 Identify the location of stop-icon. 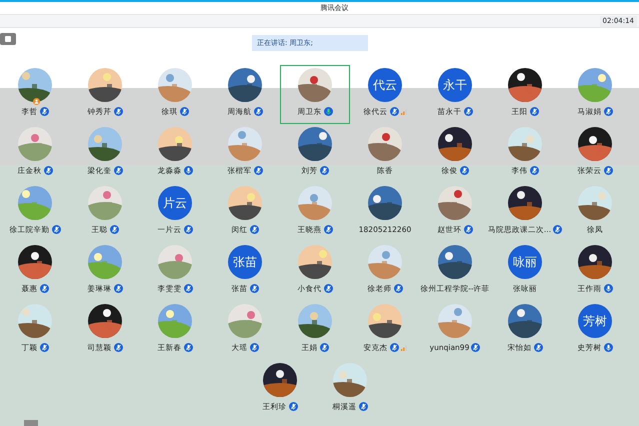
(8, 39).